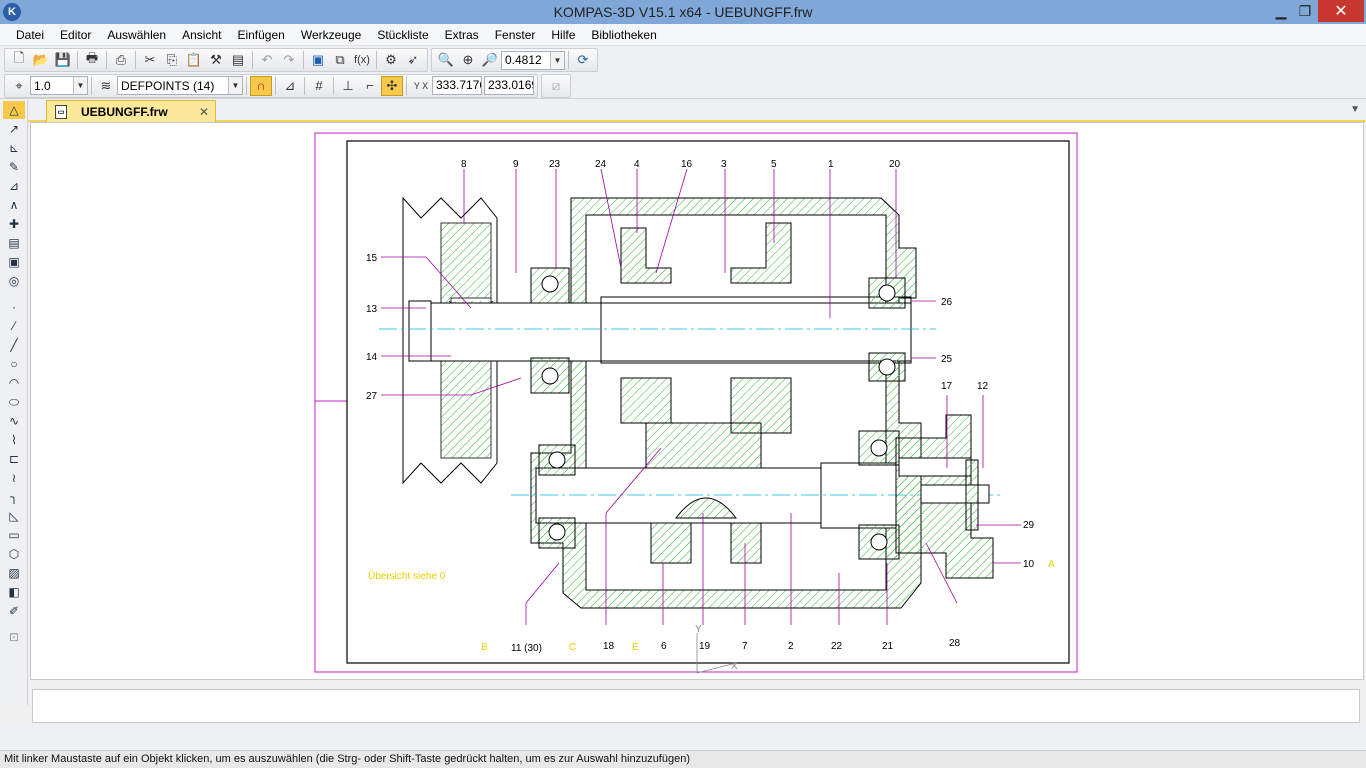  What do you see at coordinates (413, 60) in the screenshot?
I see `help-pointer-icon: ➶` at bounding box center [413, 60].